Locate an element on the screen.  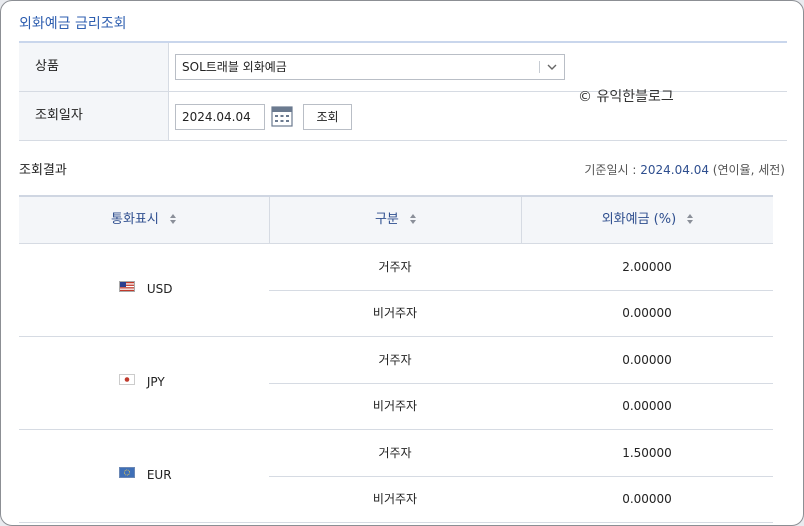
table-header: 통화표시 구분 외화예금 (%) is located at coordinates (396, 219).